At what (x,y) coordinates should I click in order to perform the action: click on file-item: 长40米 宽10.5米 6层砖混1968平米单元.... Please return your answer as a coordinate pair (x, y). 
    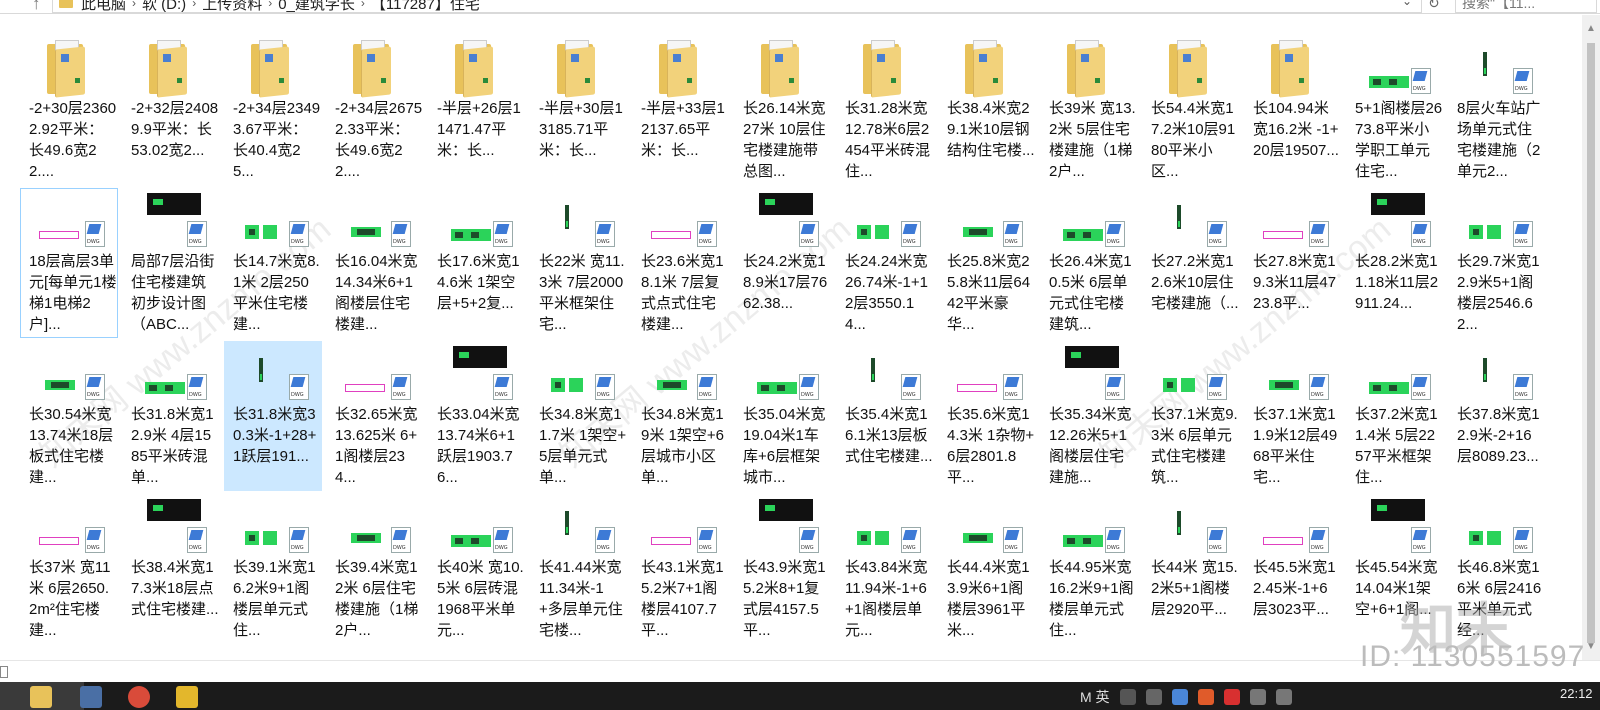
    Looking at the image, I should click on (477, 569).